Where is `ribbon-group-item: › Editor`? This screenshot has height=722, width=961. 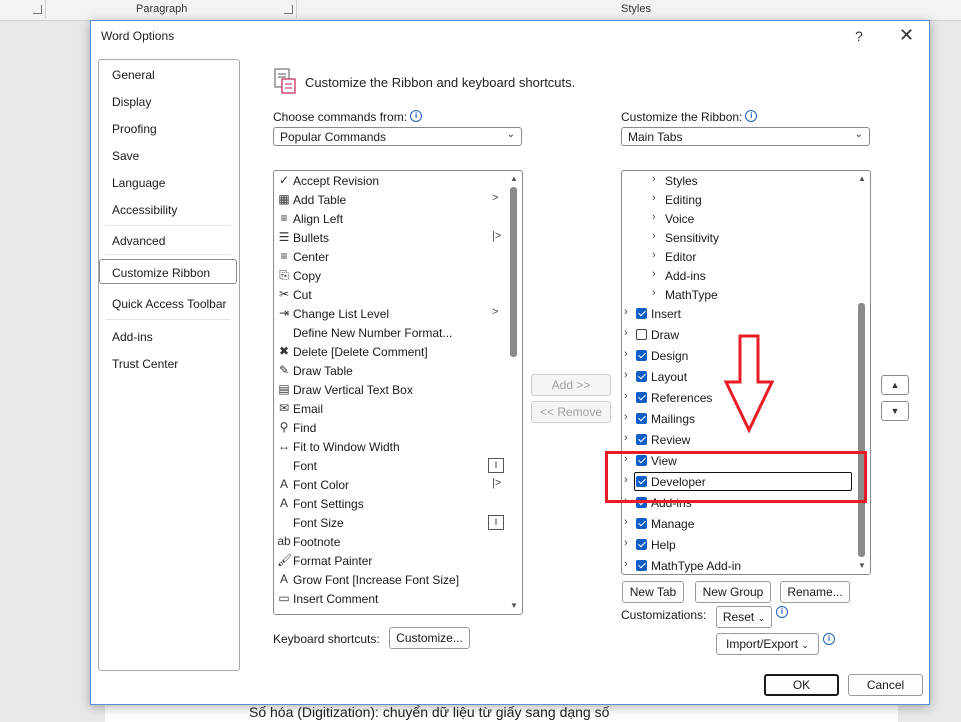 ribbon-group-item: › Editor is located at coordinates (742, 257).